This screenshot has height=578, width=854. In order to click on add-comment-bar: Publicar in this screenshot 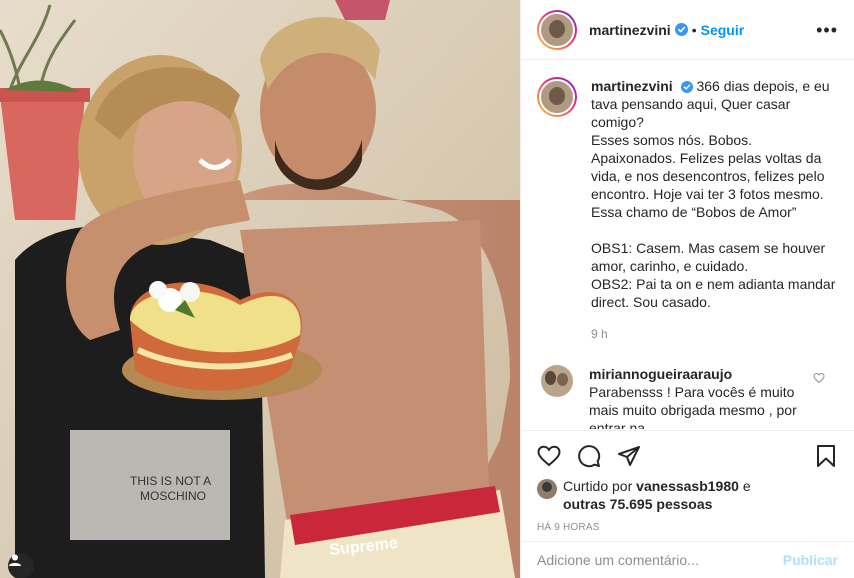, I will do `click(687, 559)`.